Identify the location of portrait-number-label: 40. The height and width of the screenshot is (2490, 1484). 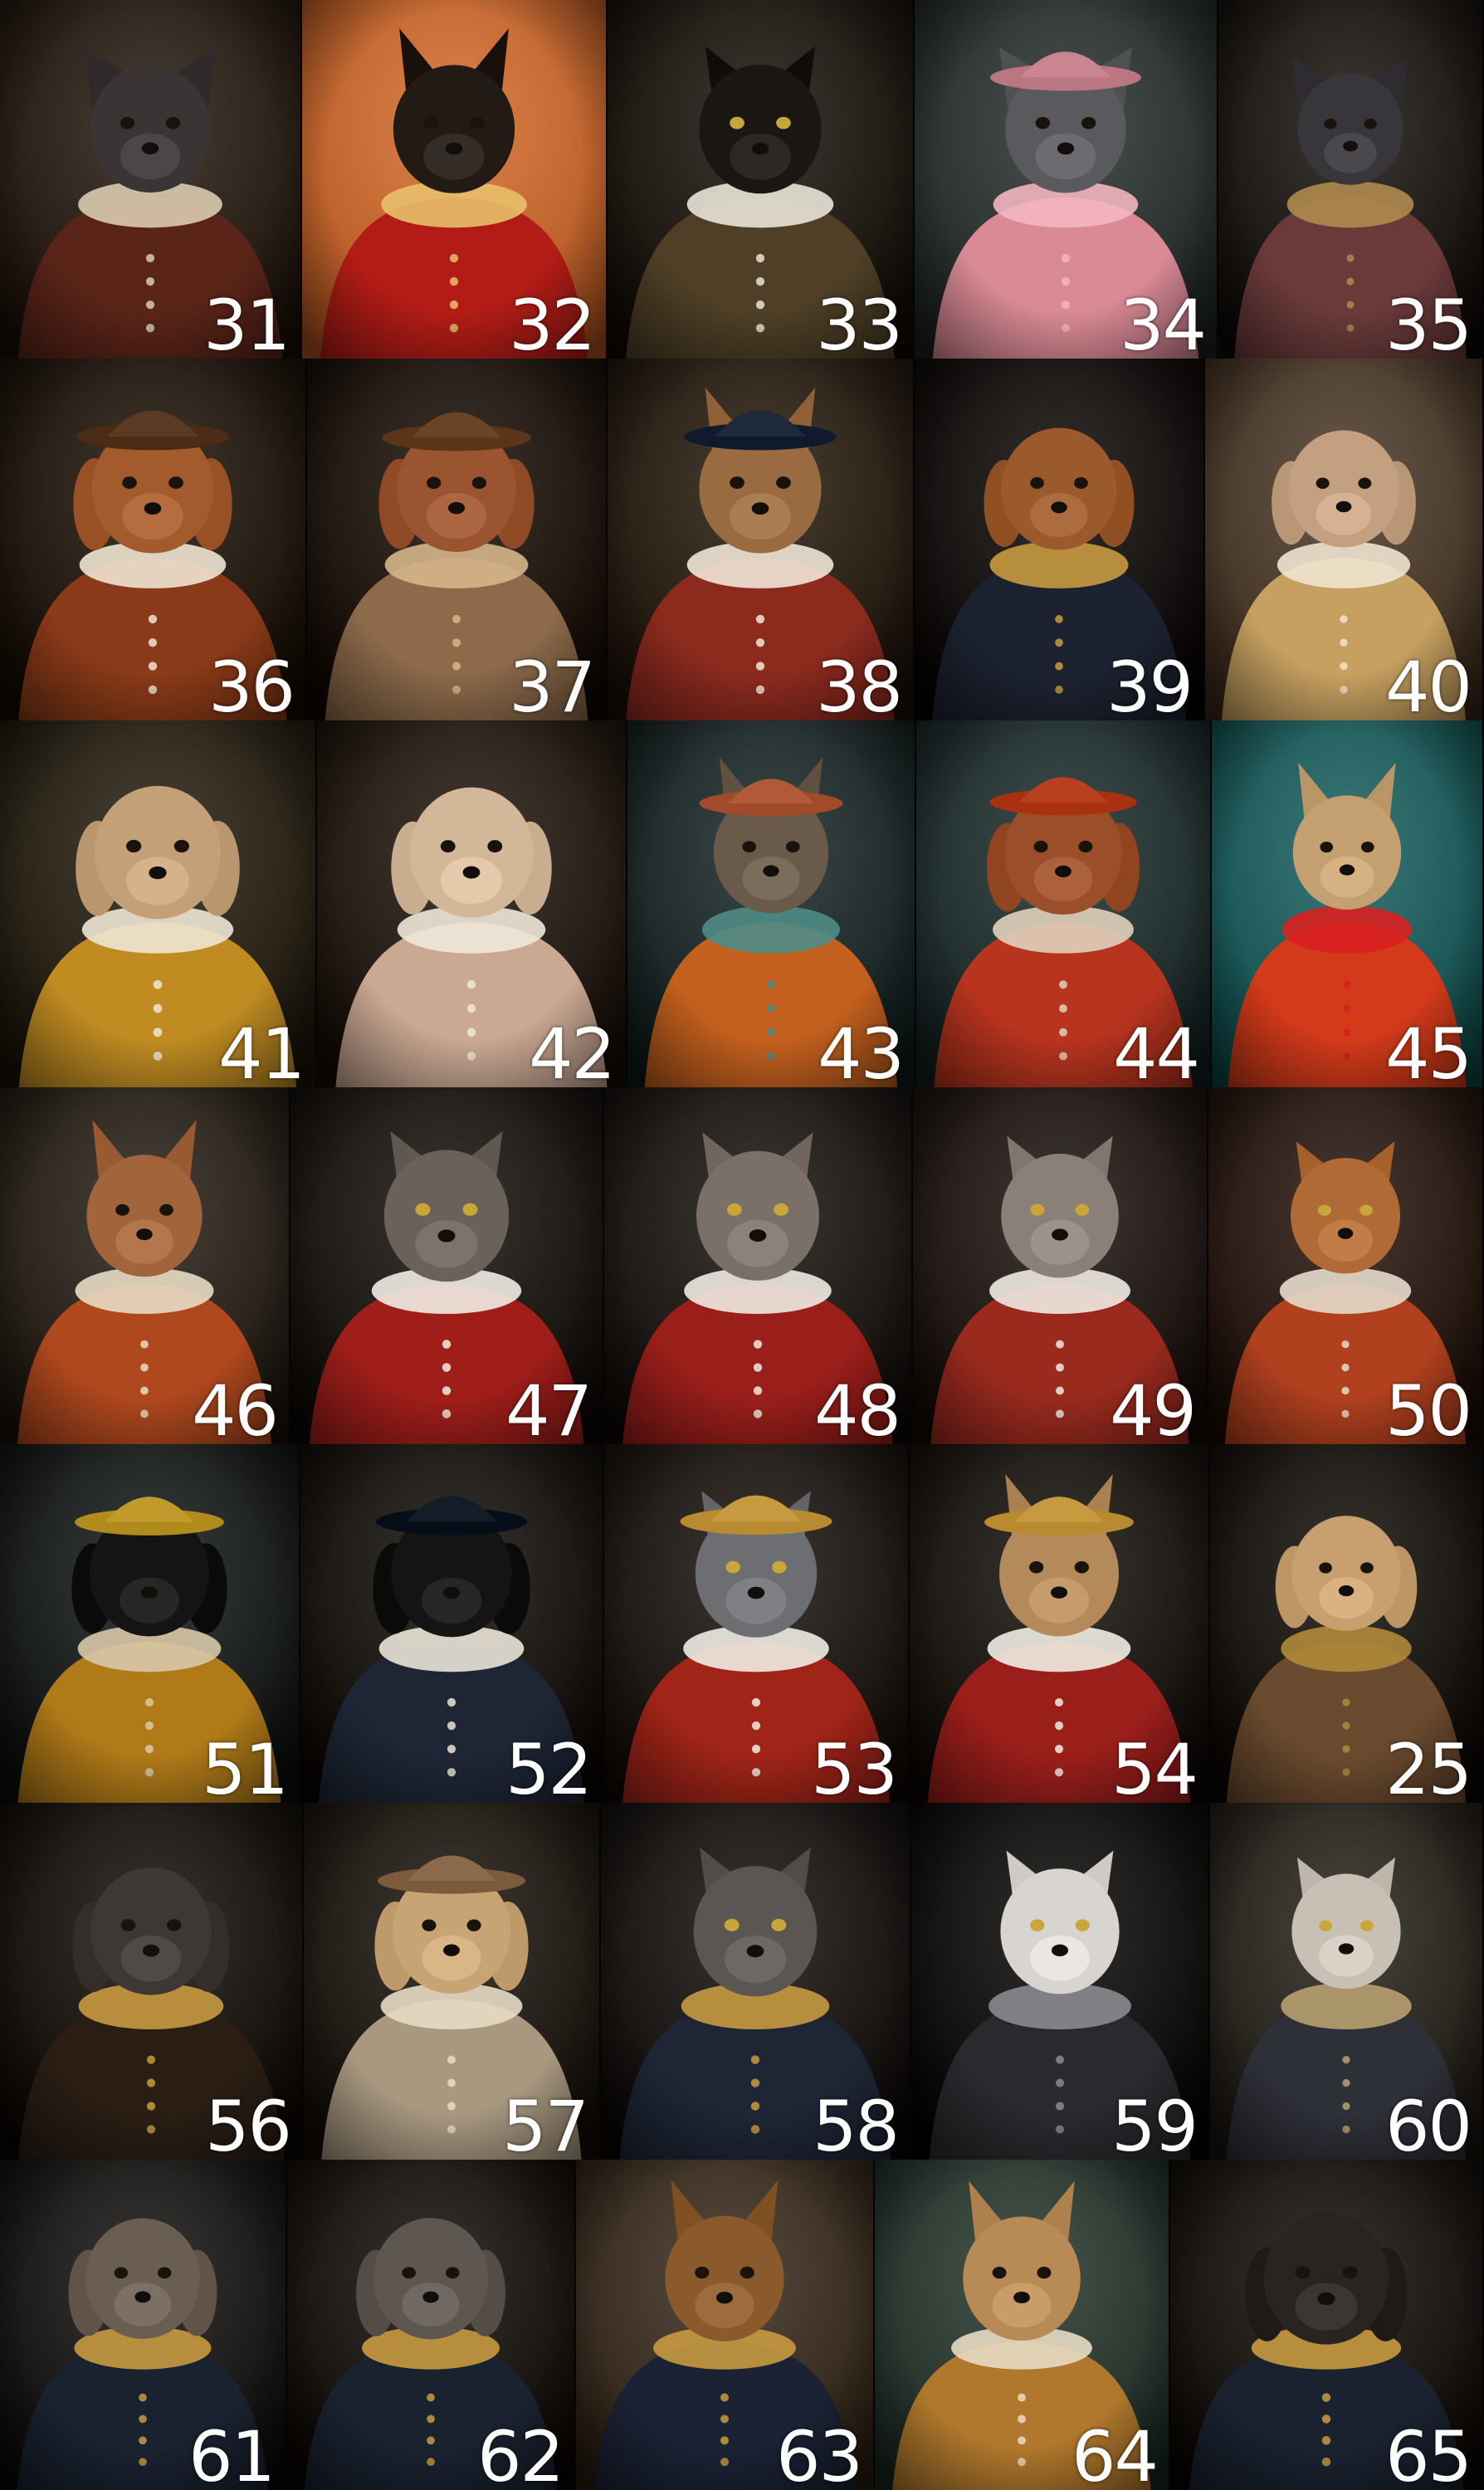
(1428, 684).